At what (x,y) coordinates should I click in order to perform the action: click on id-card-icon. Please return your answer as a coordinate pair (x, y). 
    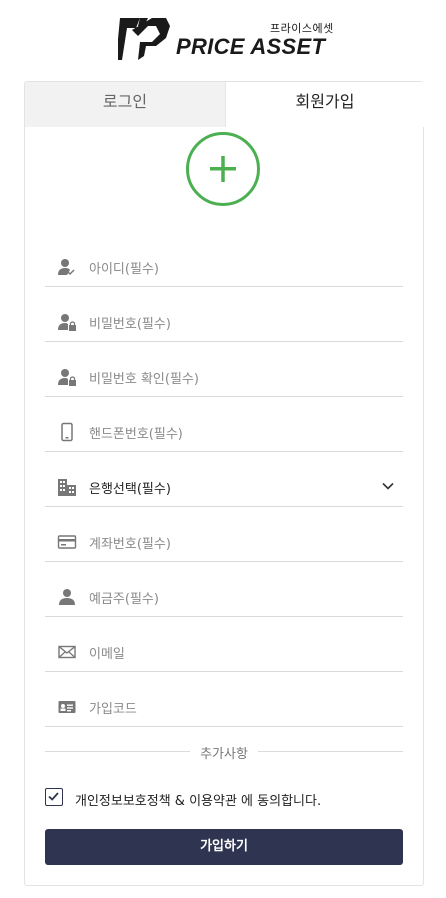
    Looking at the image, I should click on (67, 707).